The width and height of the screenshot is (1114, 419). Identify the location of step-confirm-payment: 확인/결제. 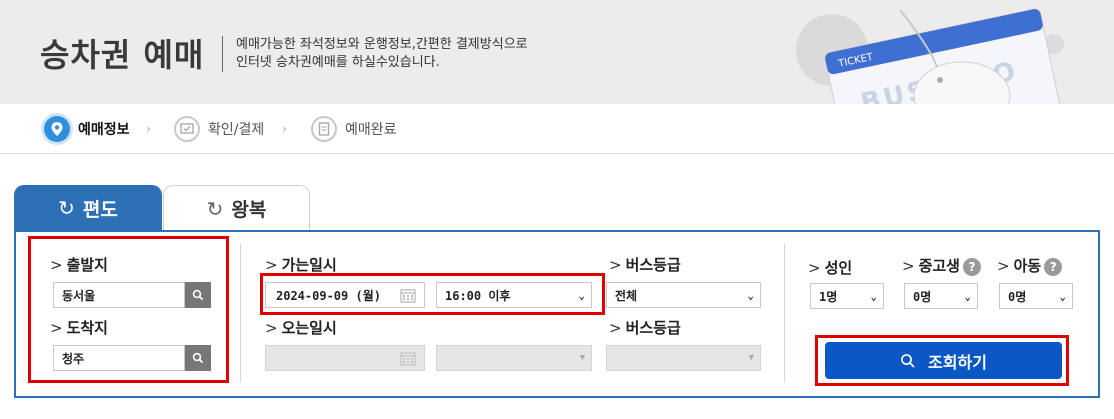
(219, 129).